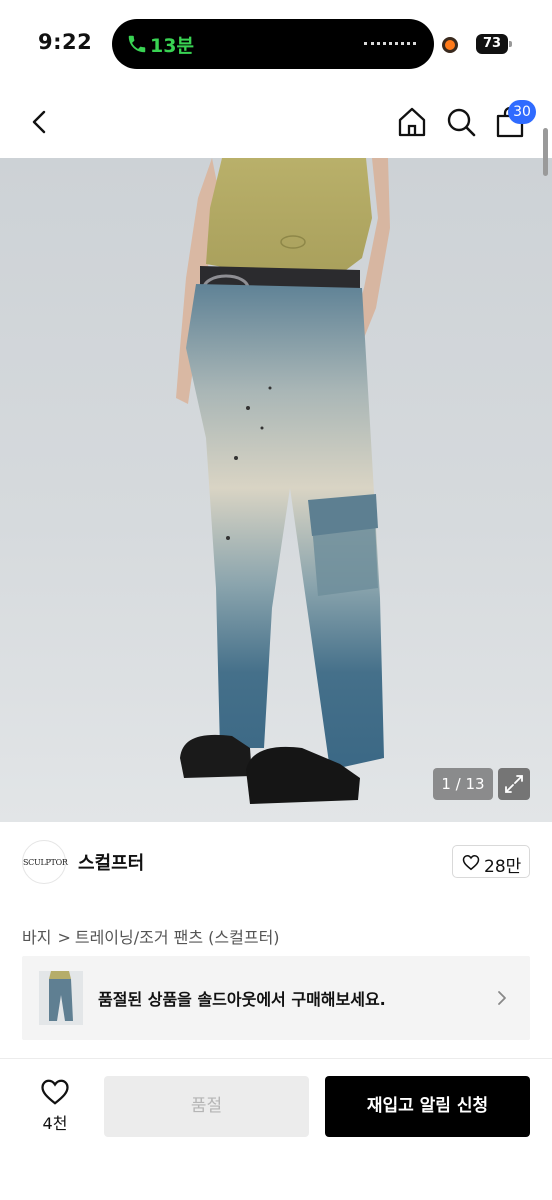 The image size is (552, 1200). Describe the element at coordinates (461, 122) in the screenshot. I see `search-icon` at that location.